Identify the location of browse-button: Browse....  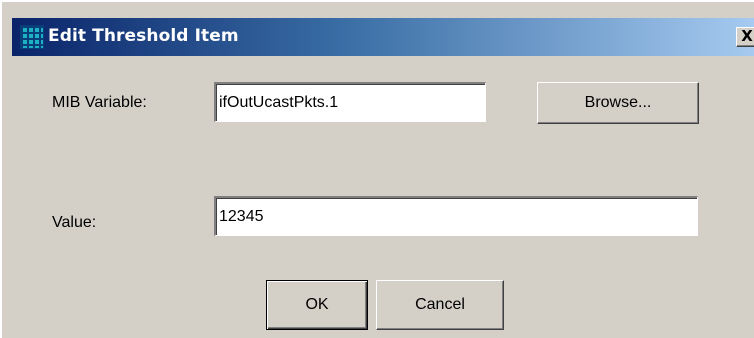
(618, 103).